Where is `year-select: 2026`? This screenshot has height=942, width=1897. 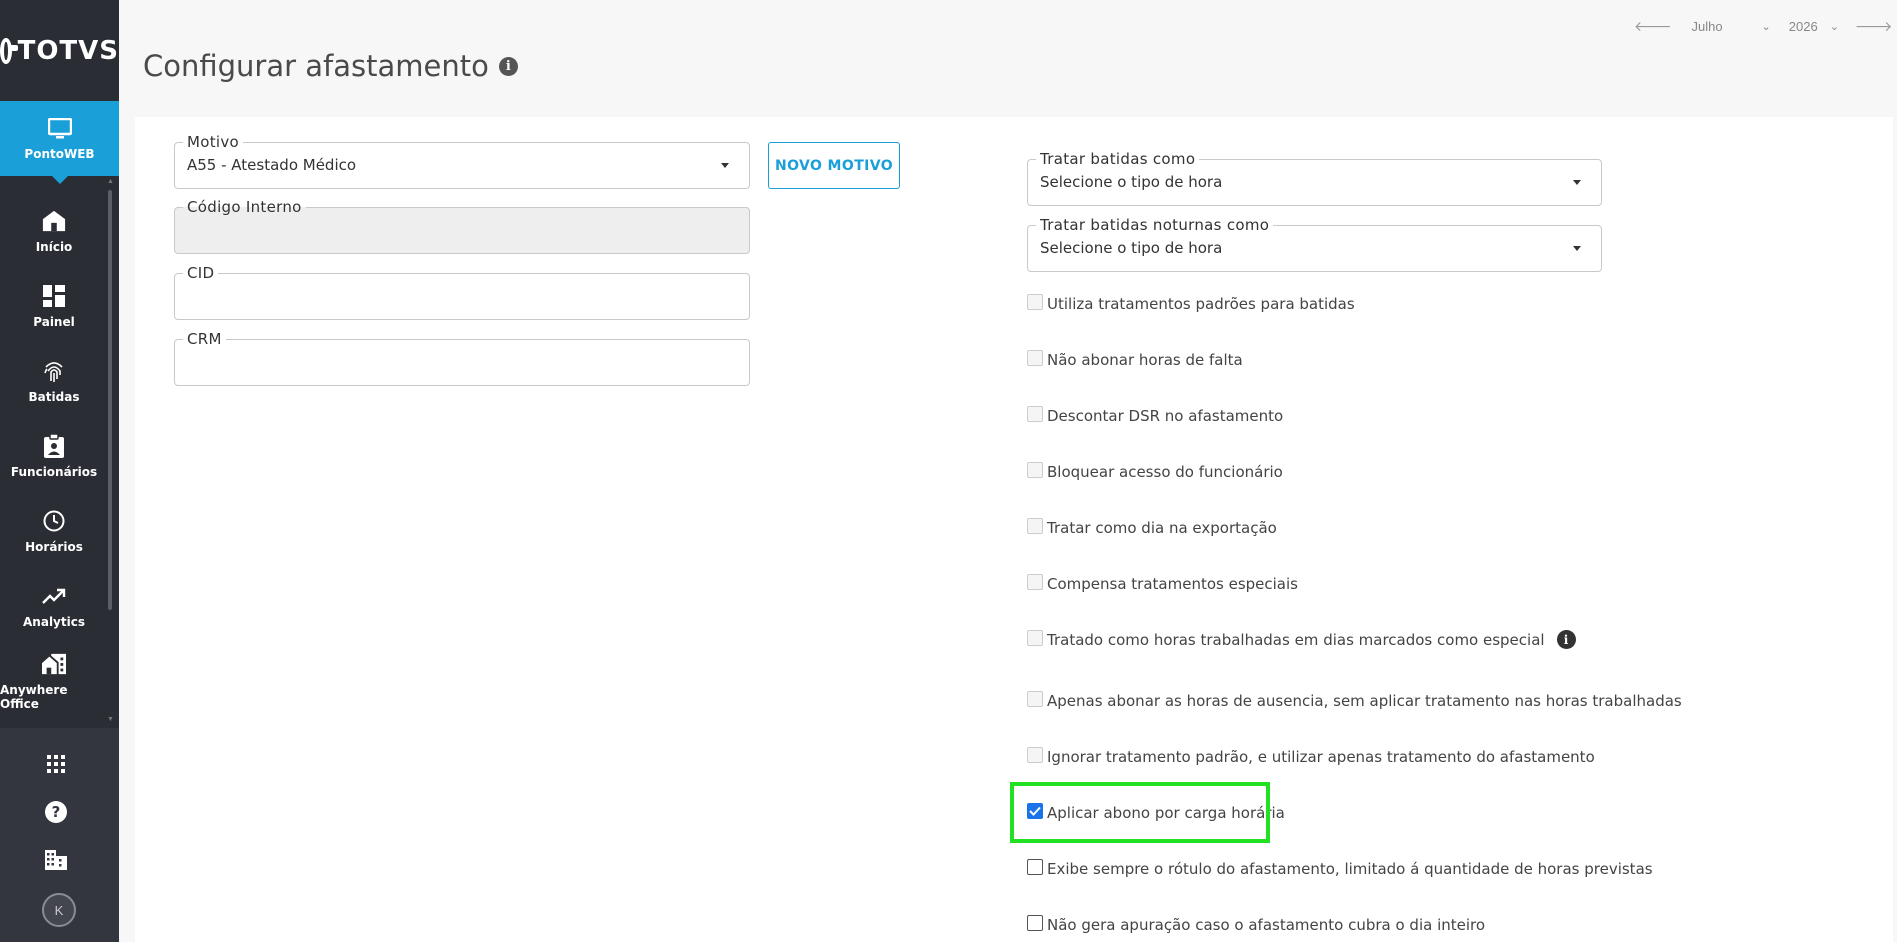
year-select: 2026 is located at coordinates (1803, 26).